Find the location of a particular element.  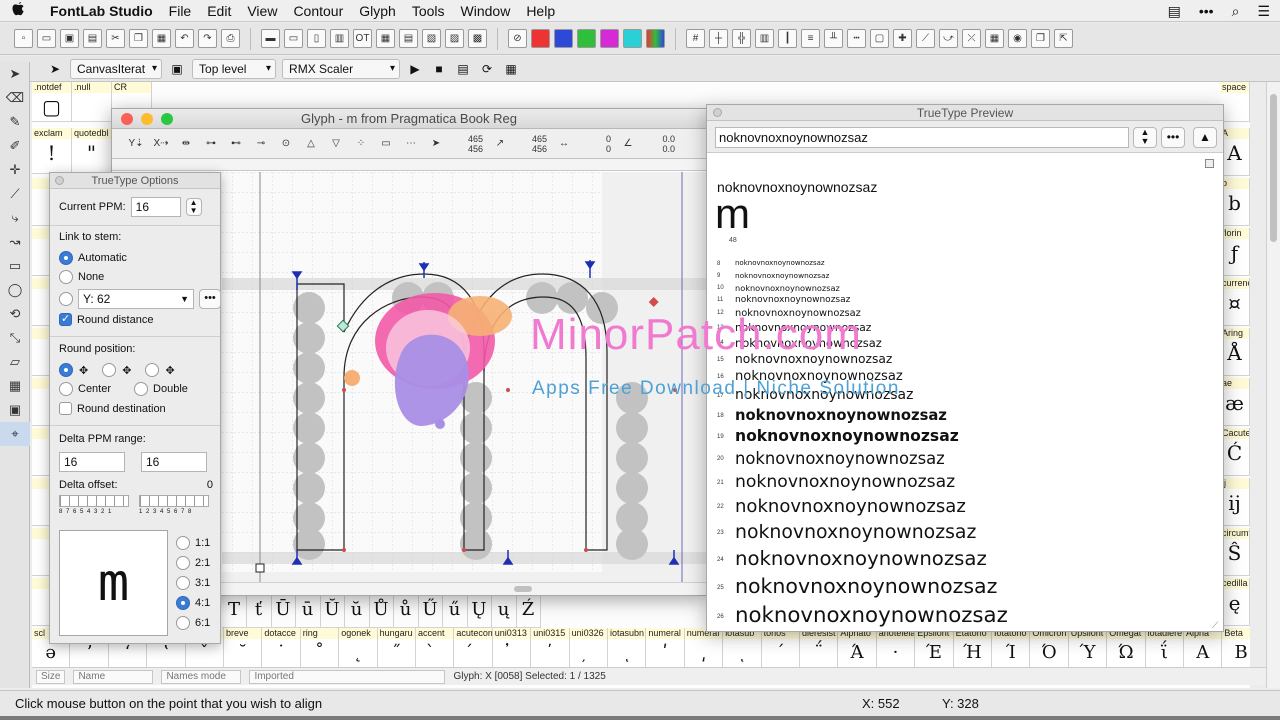

glyph-cell: florin ƒ is located at coordinates (1235, 252).